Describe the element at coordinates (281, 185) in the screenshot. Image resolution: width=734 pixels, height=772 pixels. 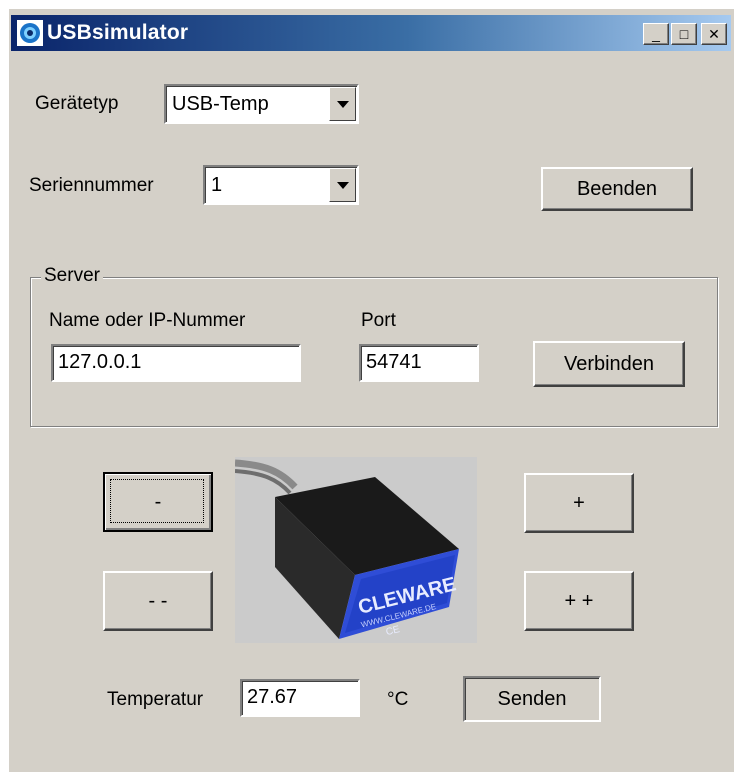
I see `serial-select: 1` at that location.